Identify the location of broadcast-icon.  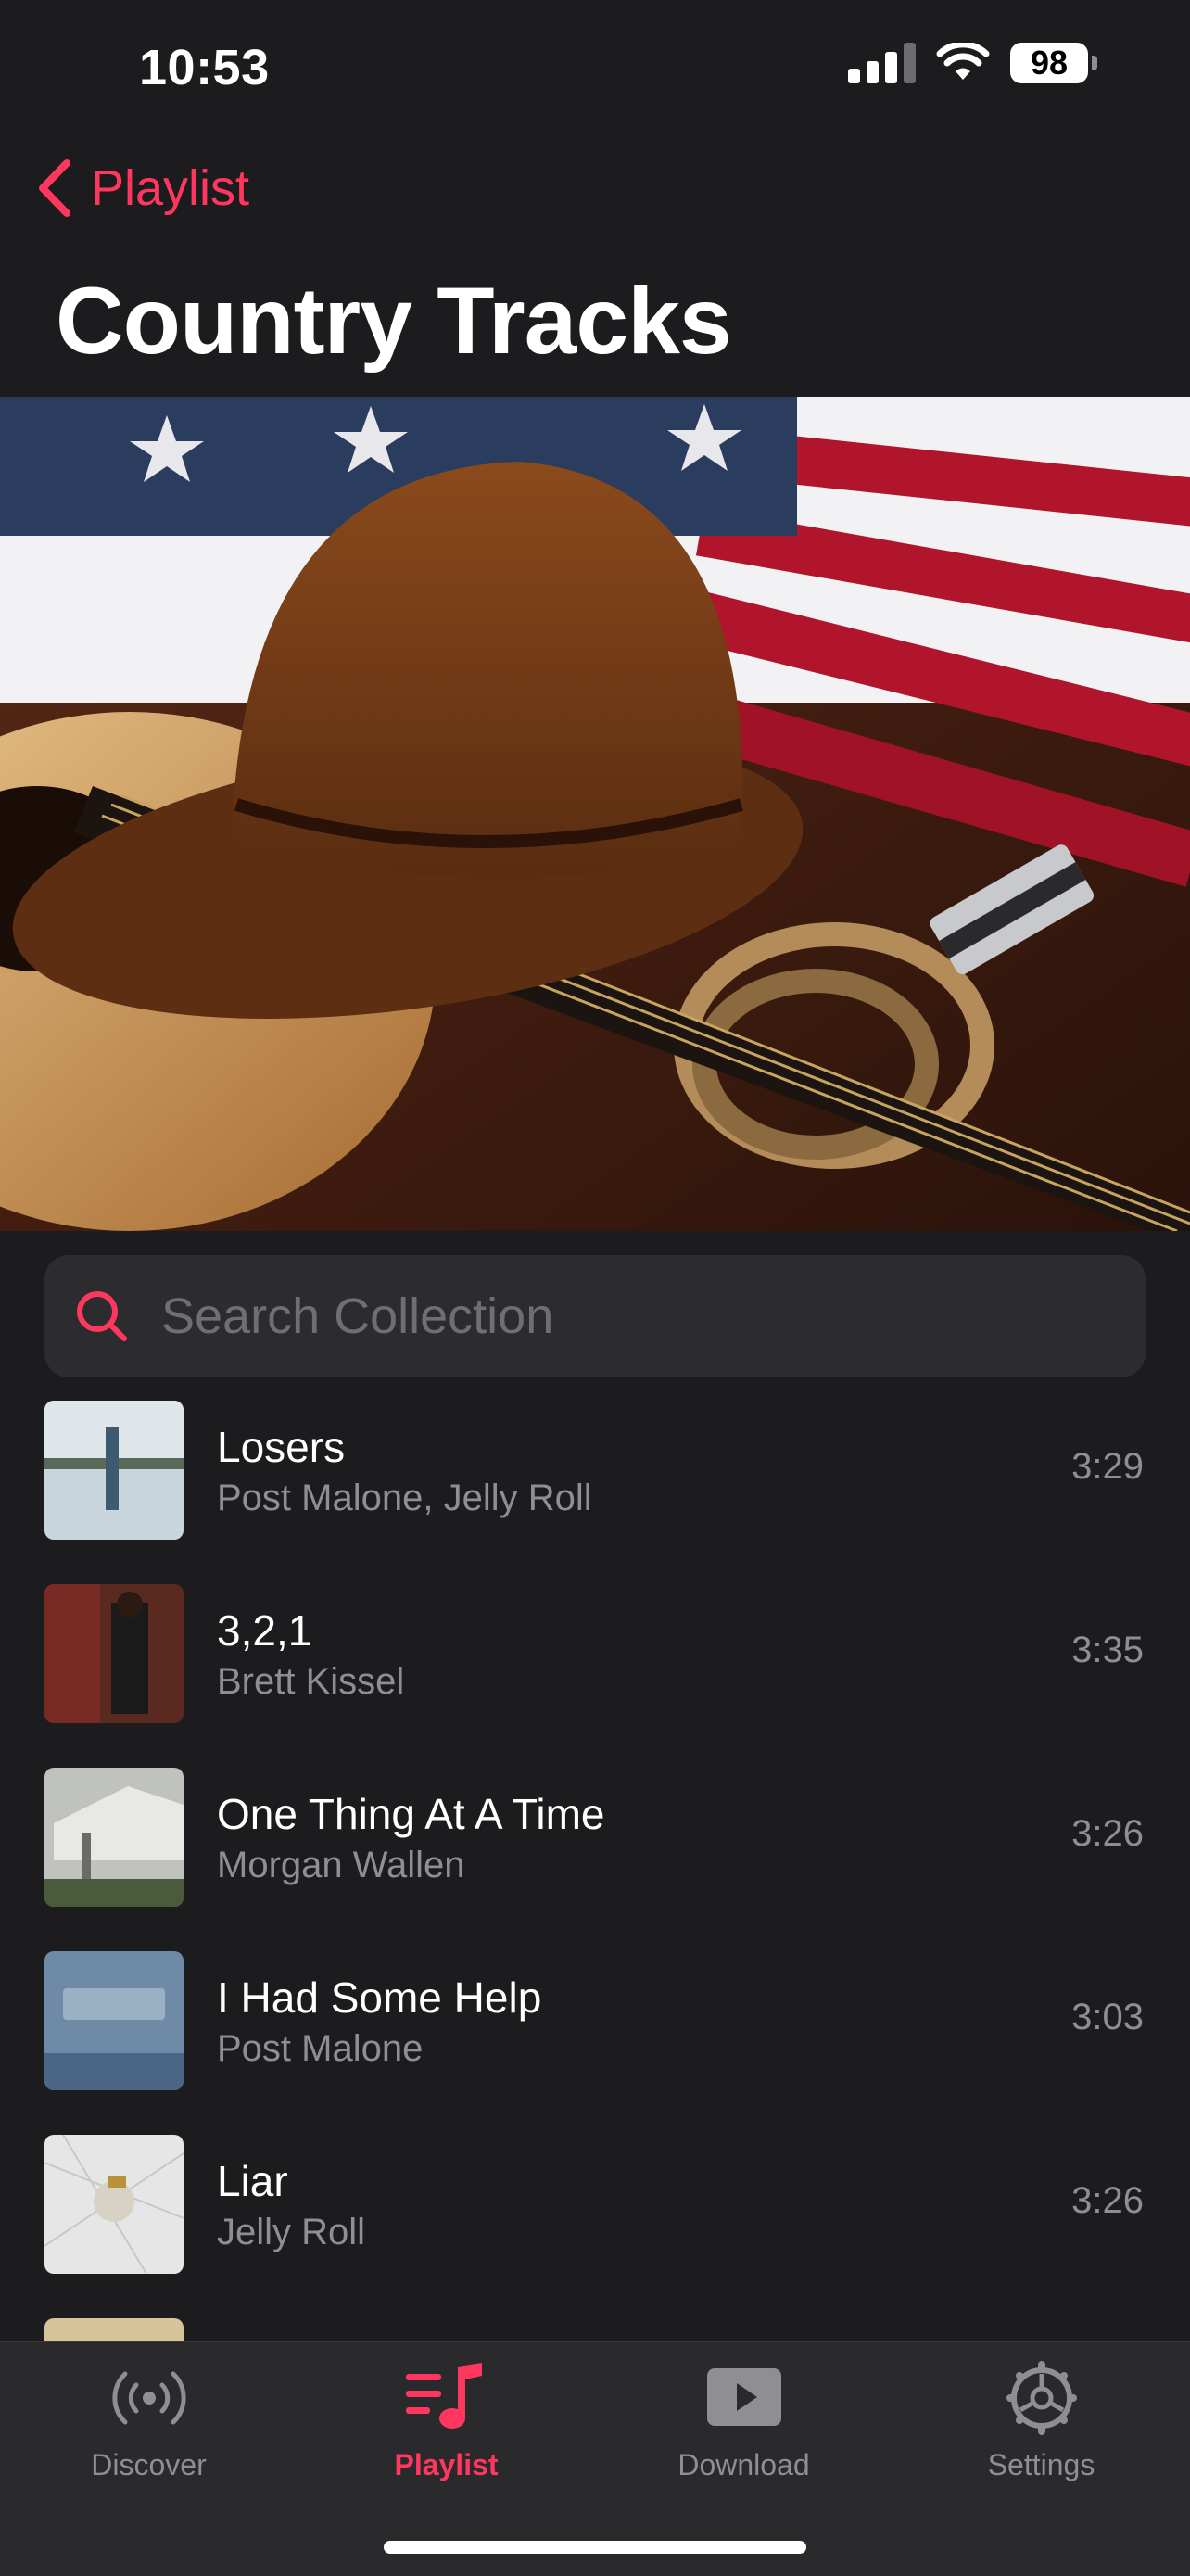
(148, 2398).